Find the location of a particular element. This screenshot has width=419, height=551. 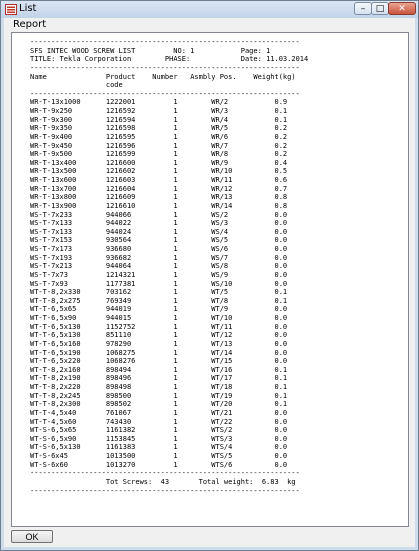

row-asmbly-pos: WTS/3 is located at coordinates (222, 438).